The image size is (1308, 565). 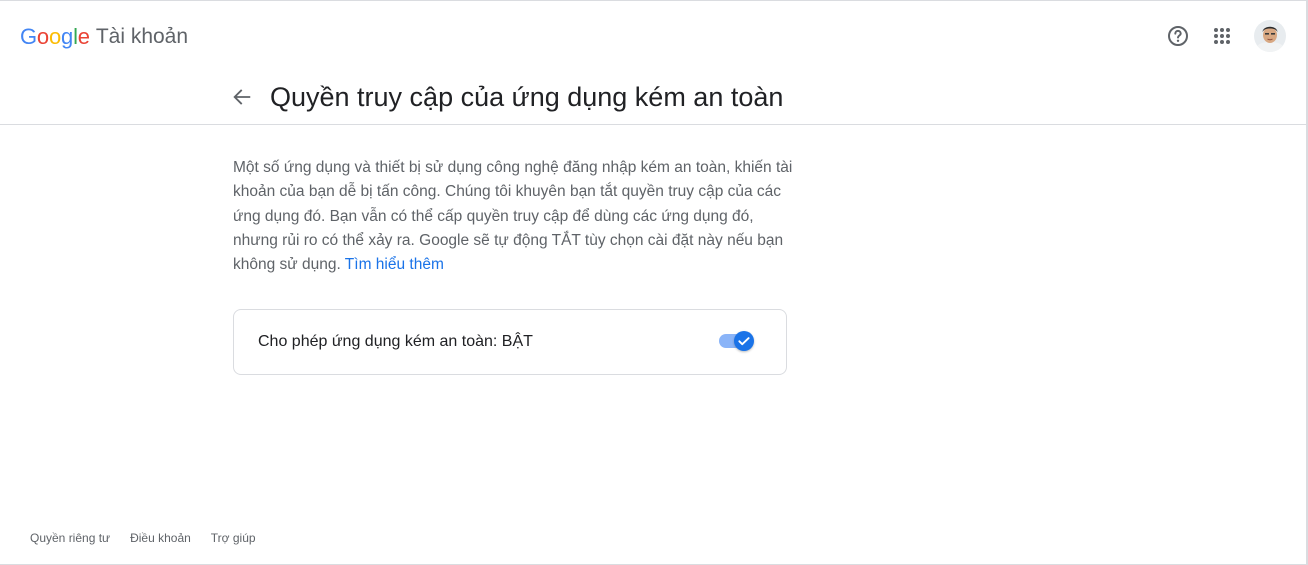 I want to click on google-account-brand: Google Tài khoản, so click(x=104, y=37).